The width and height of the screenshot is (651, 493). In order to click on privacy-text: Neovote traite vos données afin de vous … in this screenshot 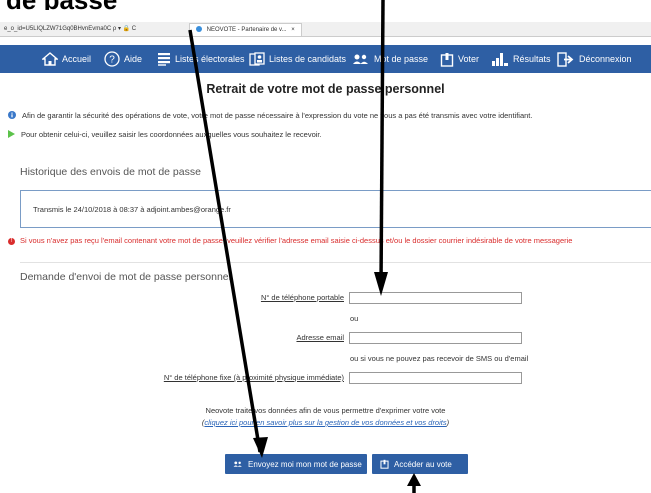, I will do `click(325, 410)`.